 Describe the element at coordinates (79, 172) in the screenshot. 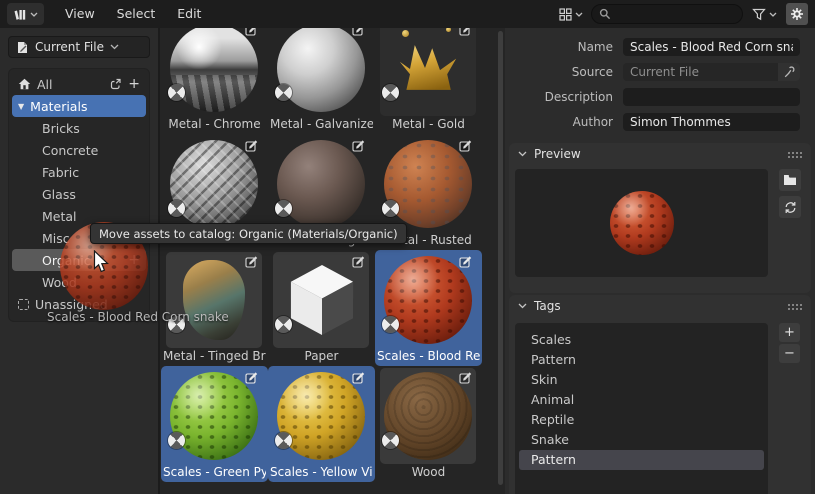

I see `catalog-fabric: Fabric` at that location.